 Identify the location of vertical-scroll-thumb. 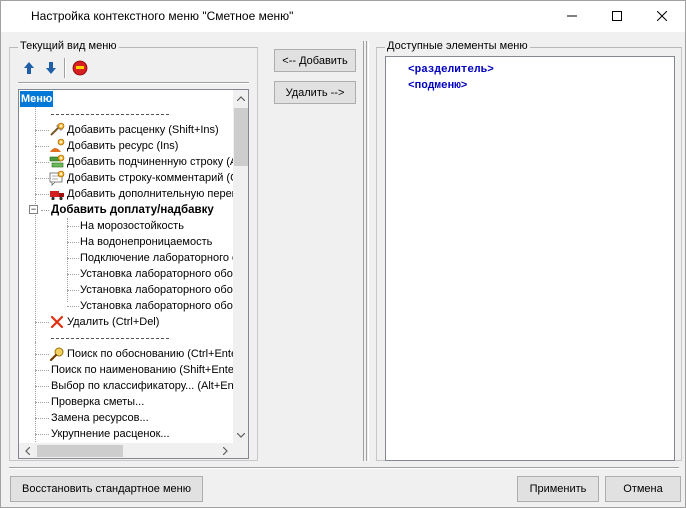
(241, 137).